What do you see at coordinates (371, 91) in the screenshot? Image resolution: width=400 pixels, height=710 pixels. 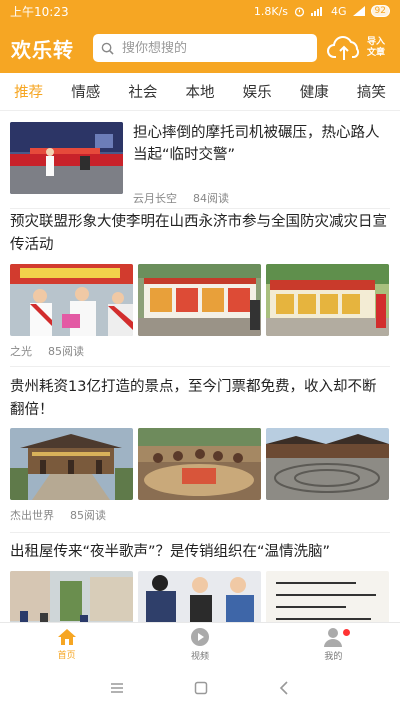 I see `tab-funny: 搞笑` at bounding box center [371, 91].